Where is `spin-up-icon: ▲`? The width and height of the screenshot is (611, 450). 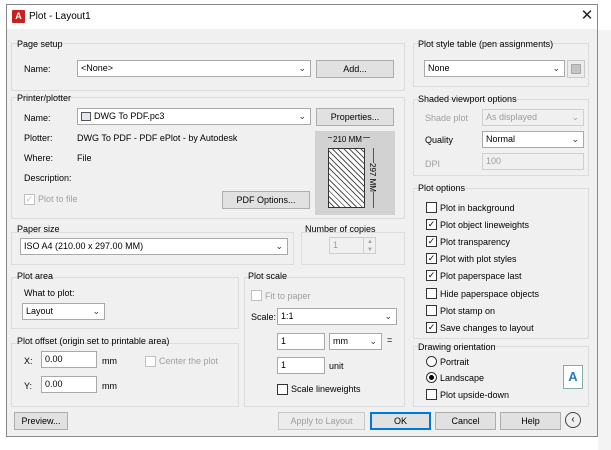
spin-up-icon: ▲ is located at coordinates (370, 242).